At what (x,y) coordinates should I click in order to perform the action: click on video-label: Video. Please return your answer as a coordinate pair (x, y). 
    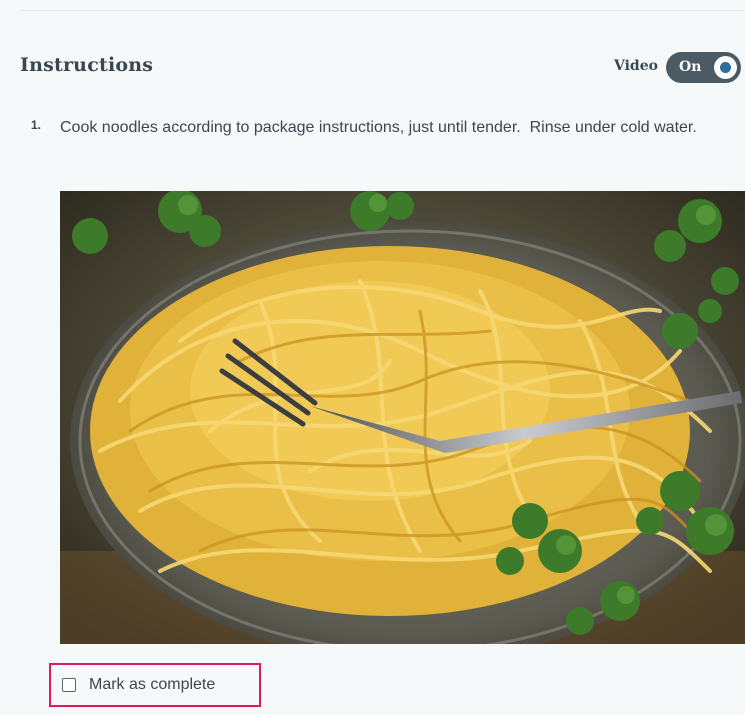
    Looking at the image, I should click on (636, 66).